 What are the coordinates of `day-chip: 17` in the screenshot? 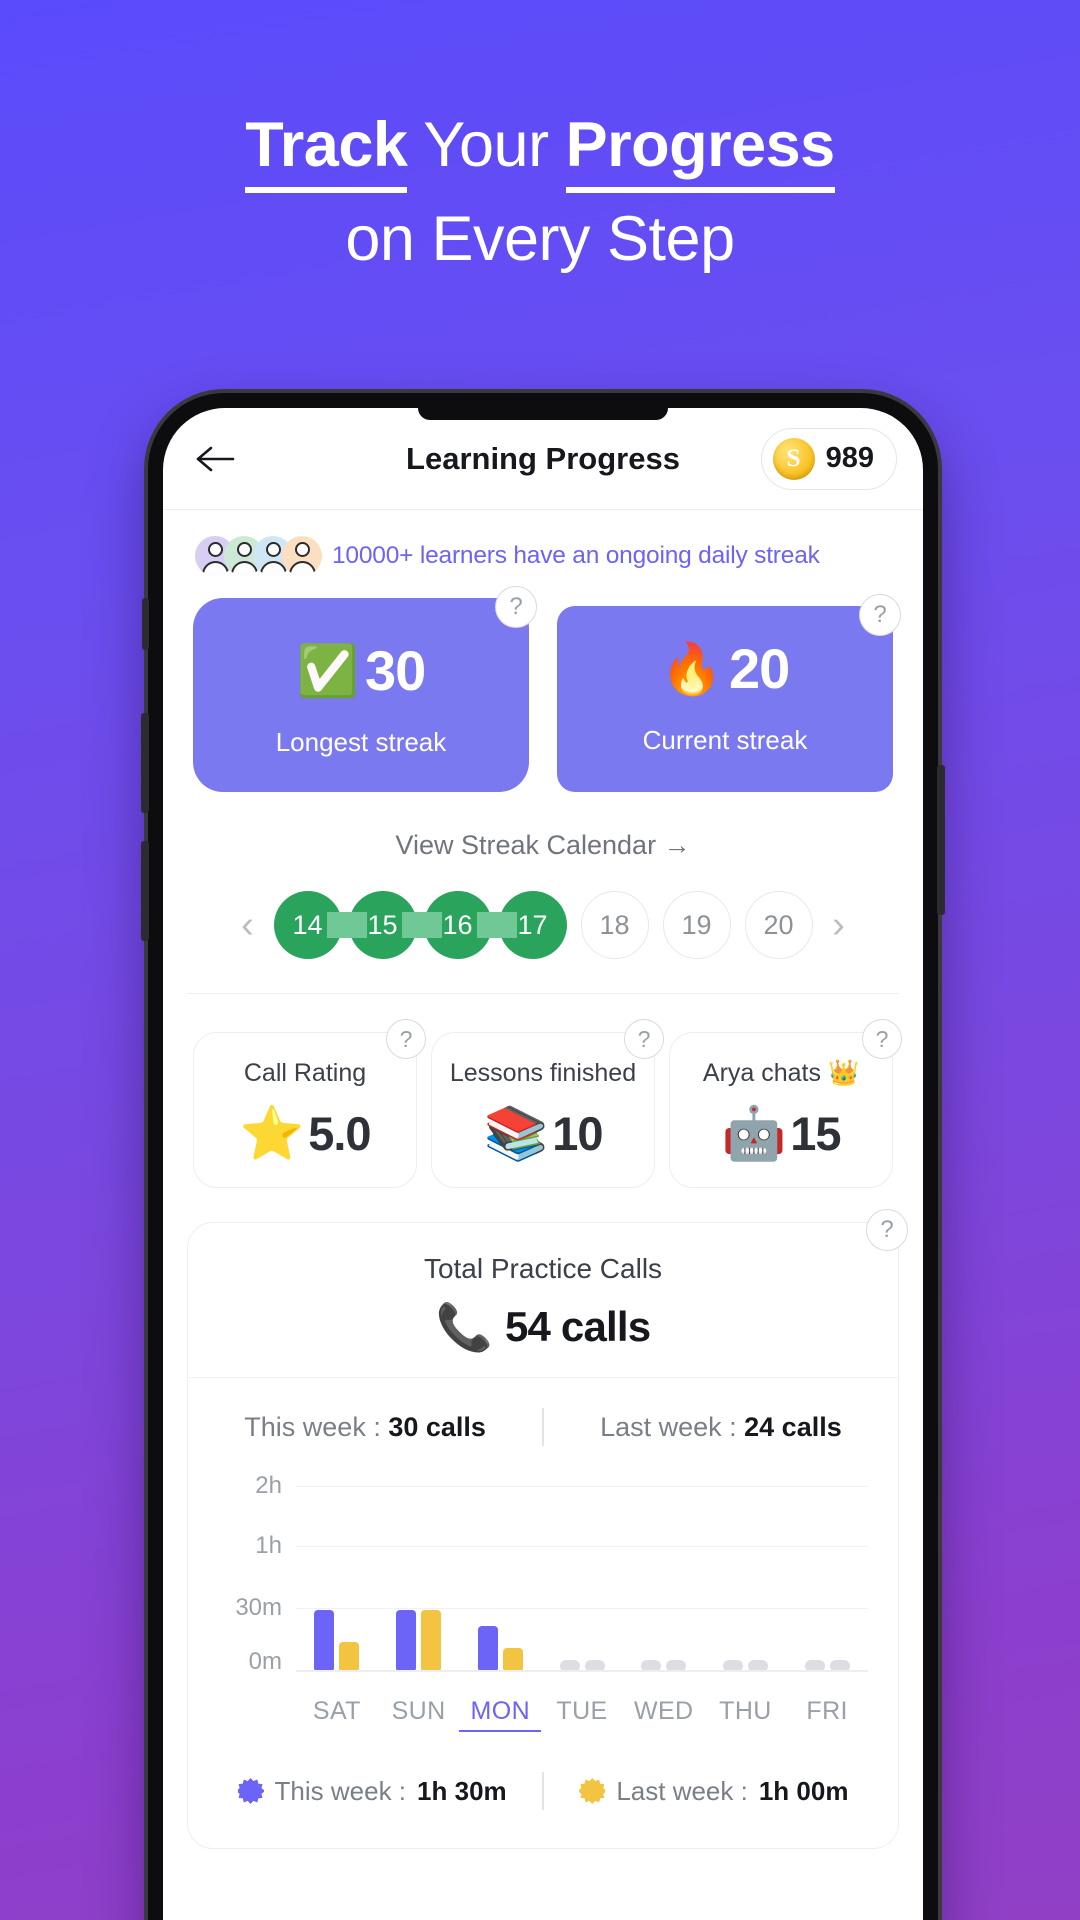 It's located at (532, 925).